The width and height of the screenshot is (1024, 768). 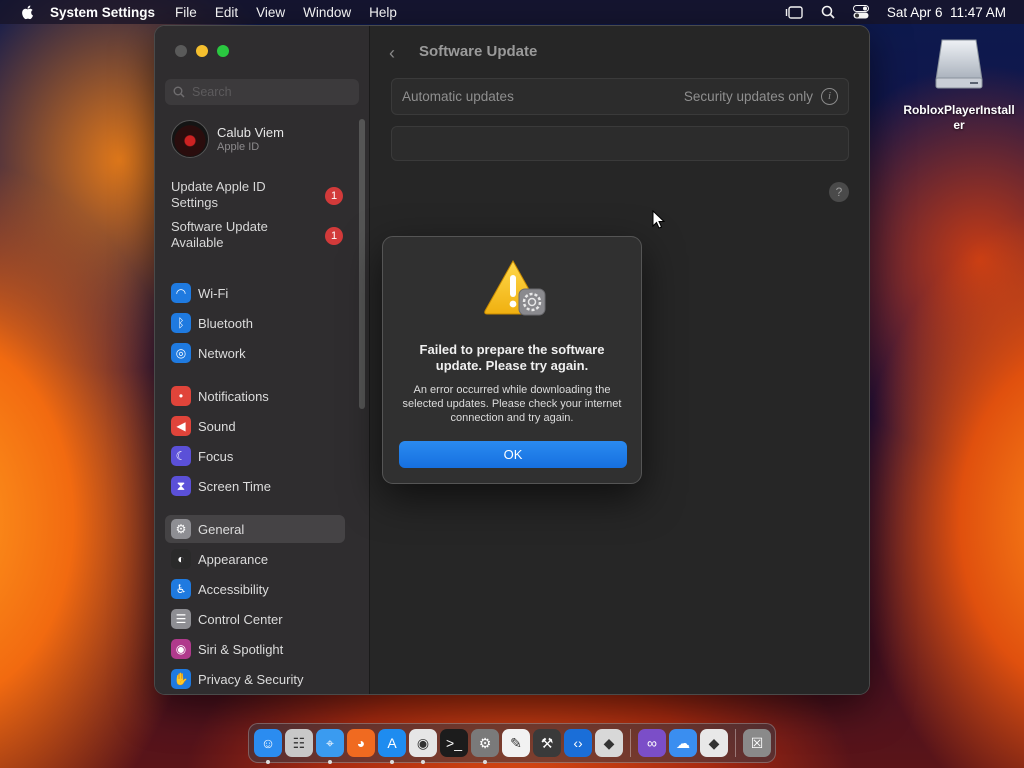 I want to click on update-status-row, so click(x=620, y=143).